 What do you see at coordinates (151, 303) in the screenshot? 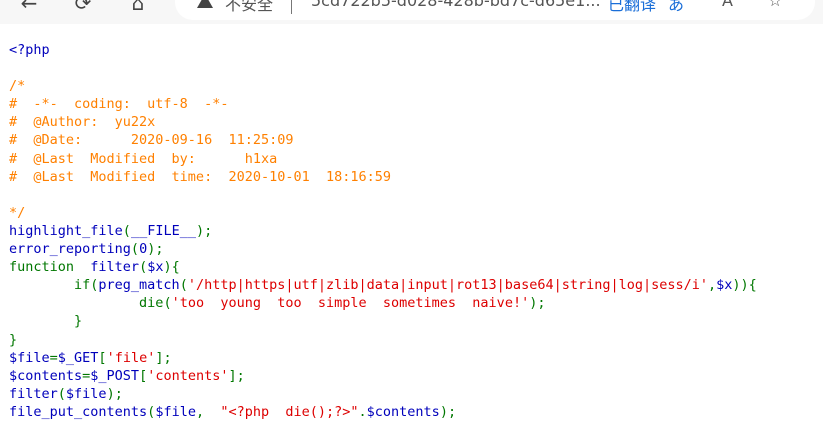
I see `code-token: die` at bounding box center [151, 303].